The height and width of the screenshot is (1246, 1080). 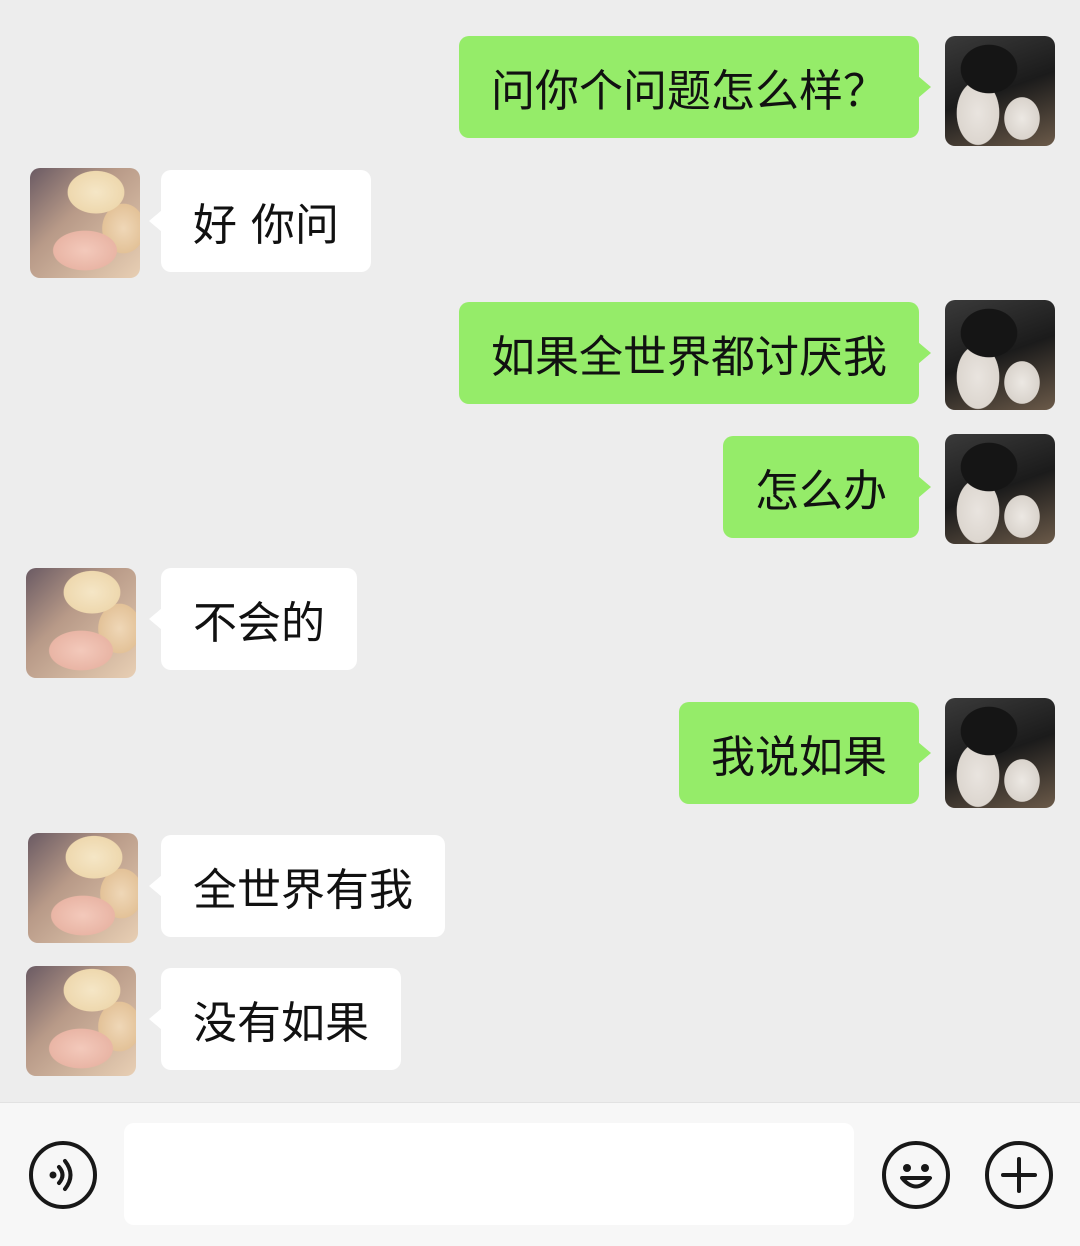 What do you see at coordinates (297, 886) in the screenshot?
I see `message-bubble-other: 全世界有我` at bounding box center [297, 886].